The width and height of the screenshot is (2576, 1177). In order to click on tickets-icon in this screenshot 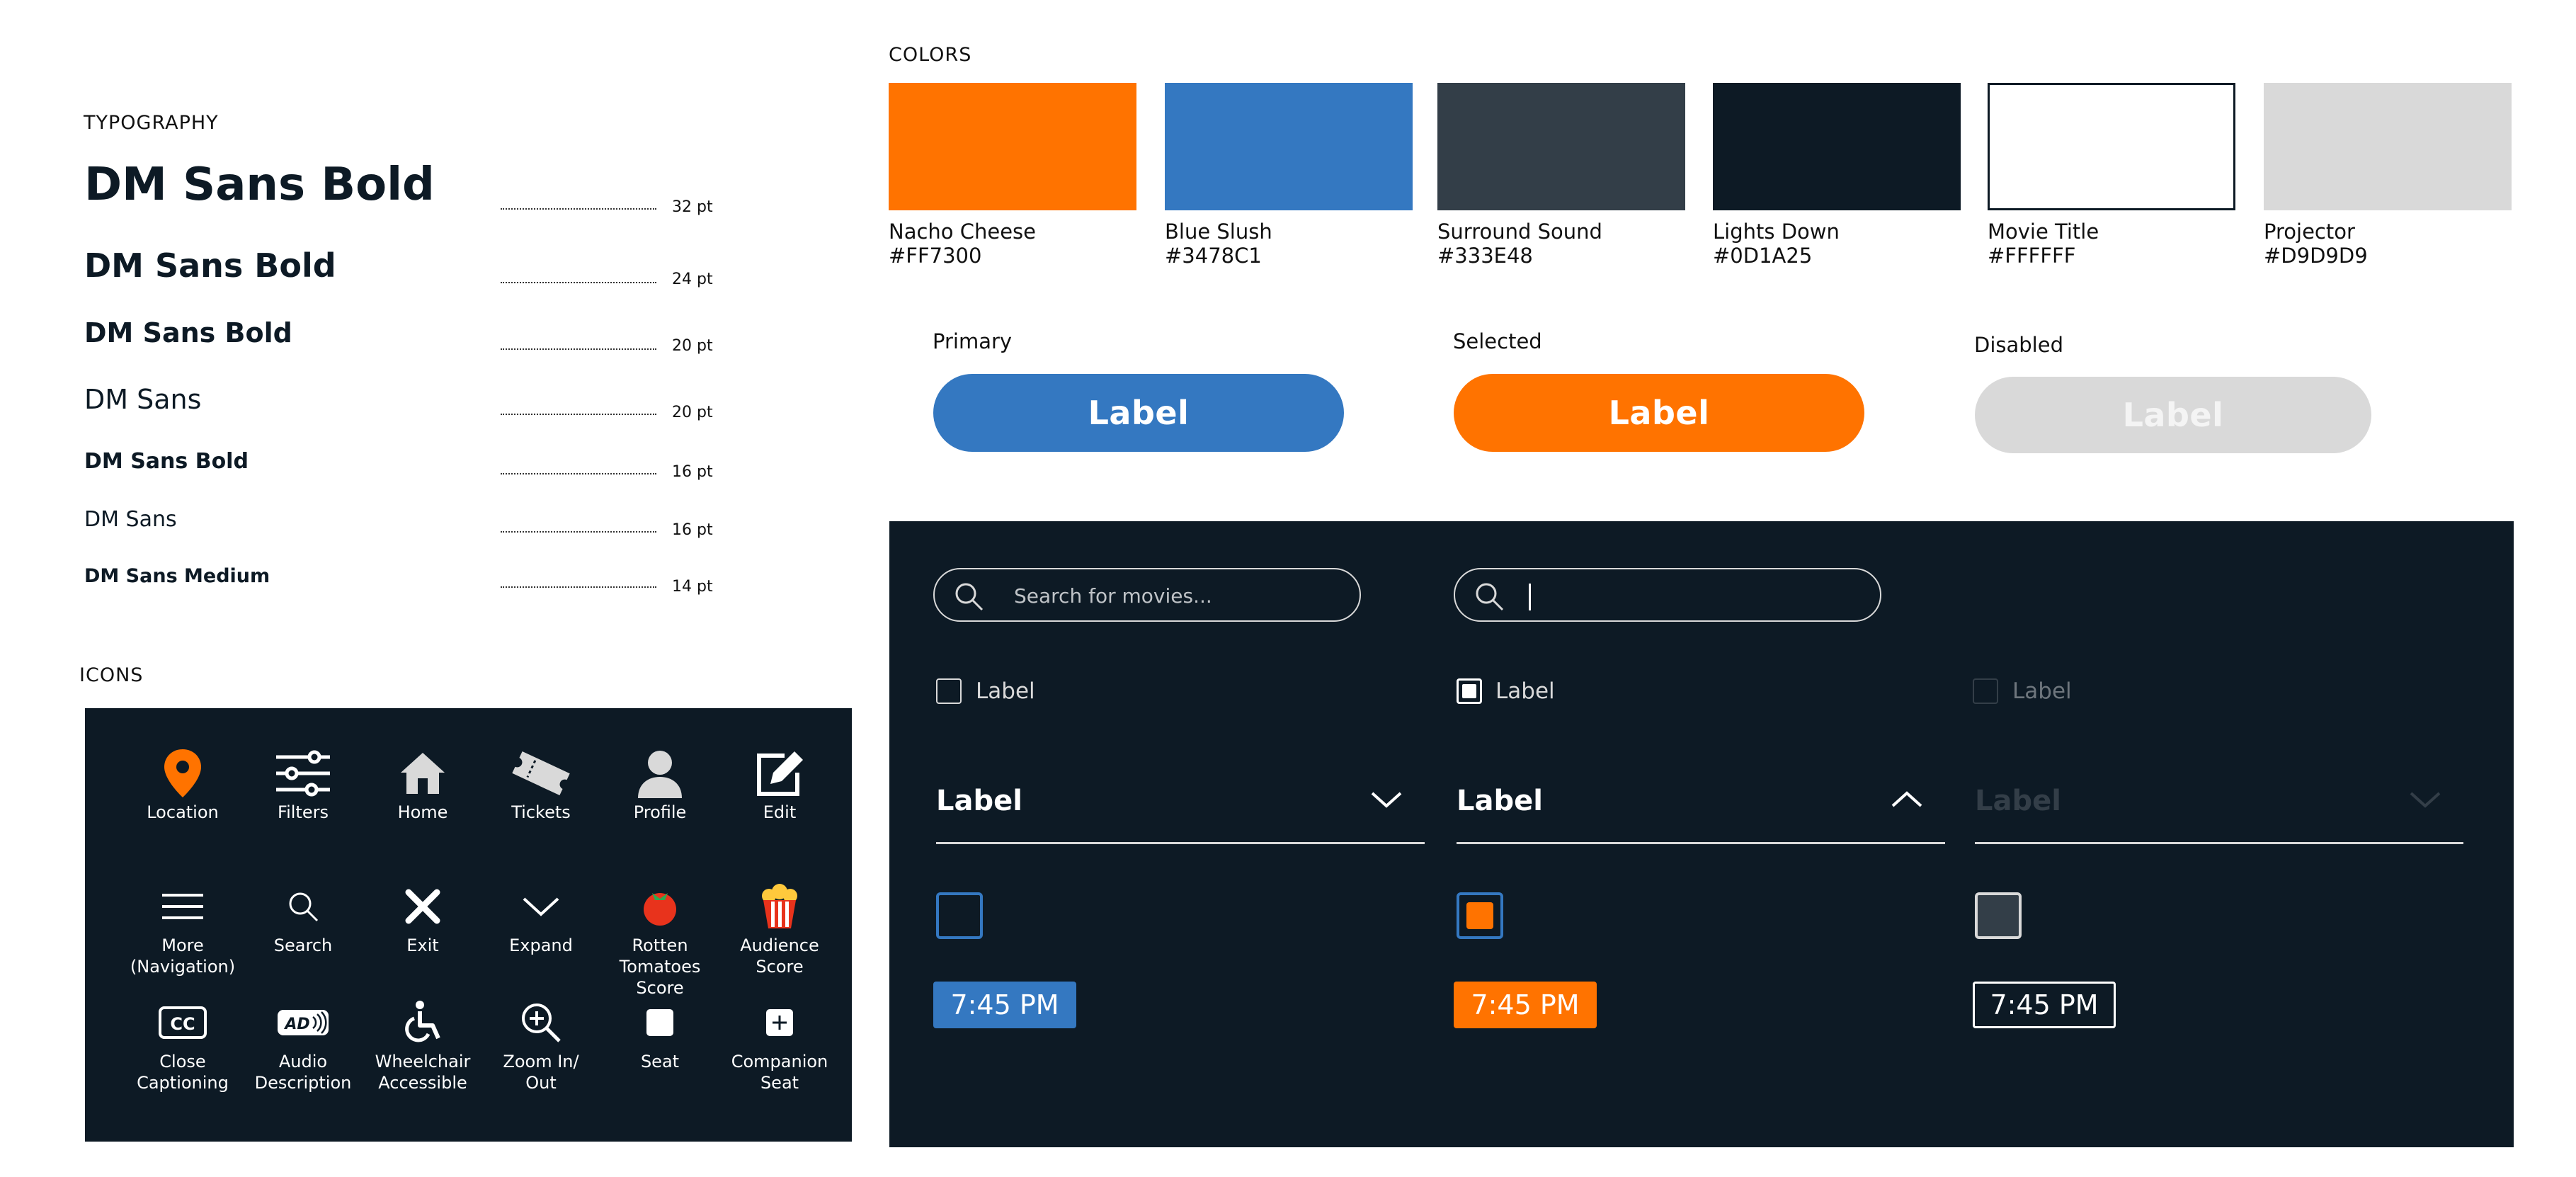, I will do `click(541, 773)`.